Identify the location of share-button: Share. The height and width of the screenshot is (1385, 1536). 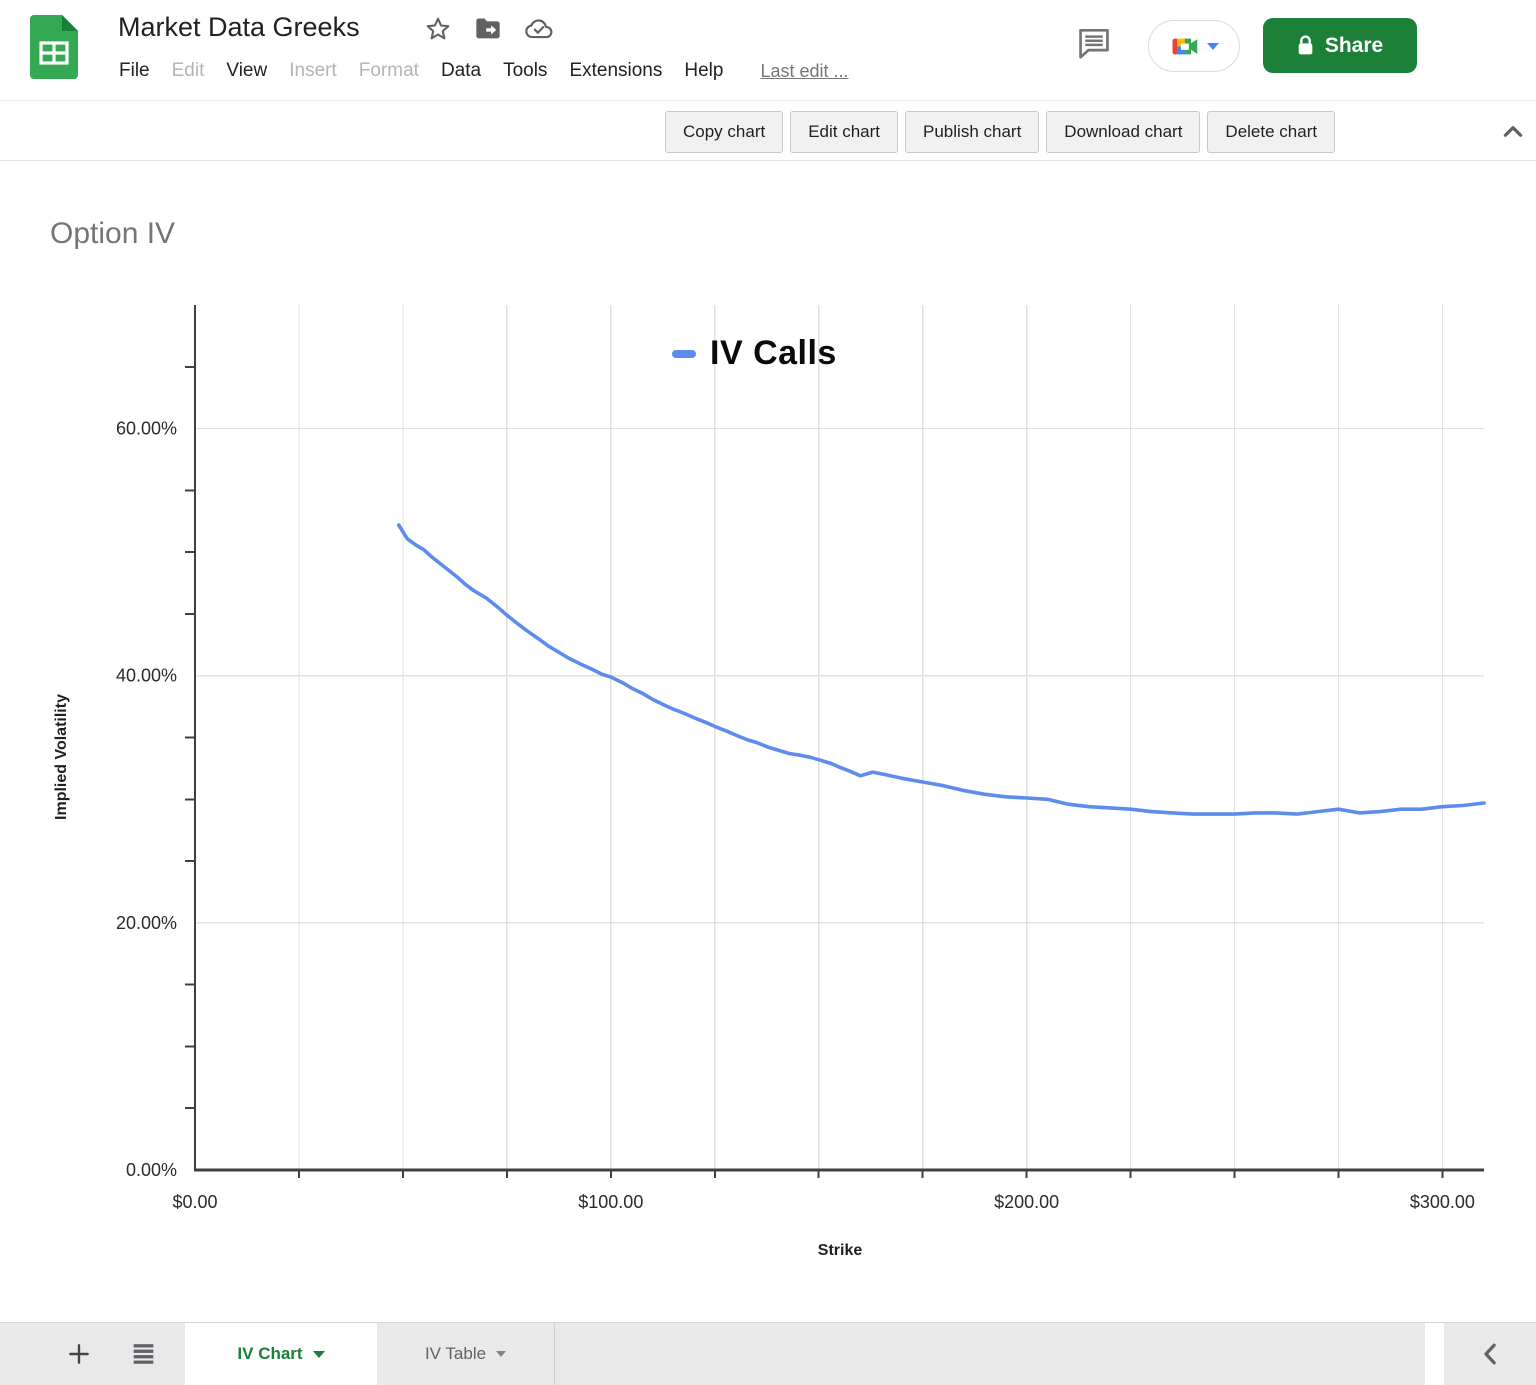
(1340, 45).